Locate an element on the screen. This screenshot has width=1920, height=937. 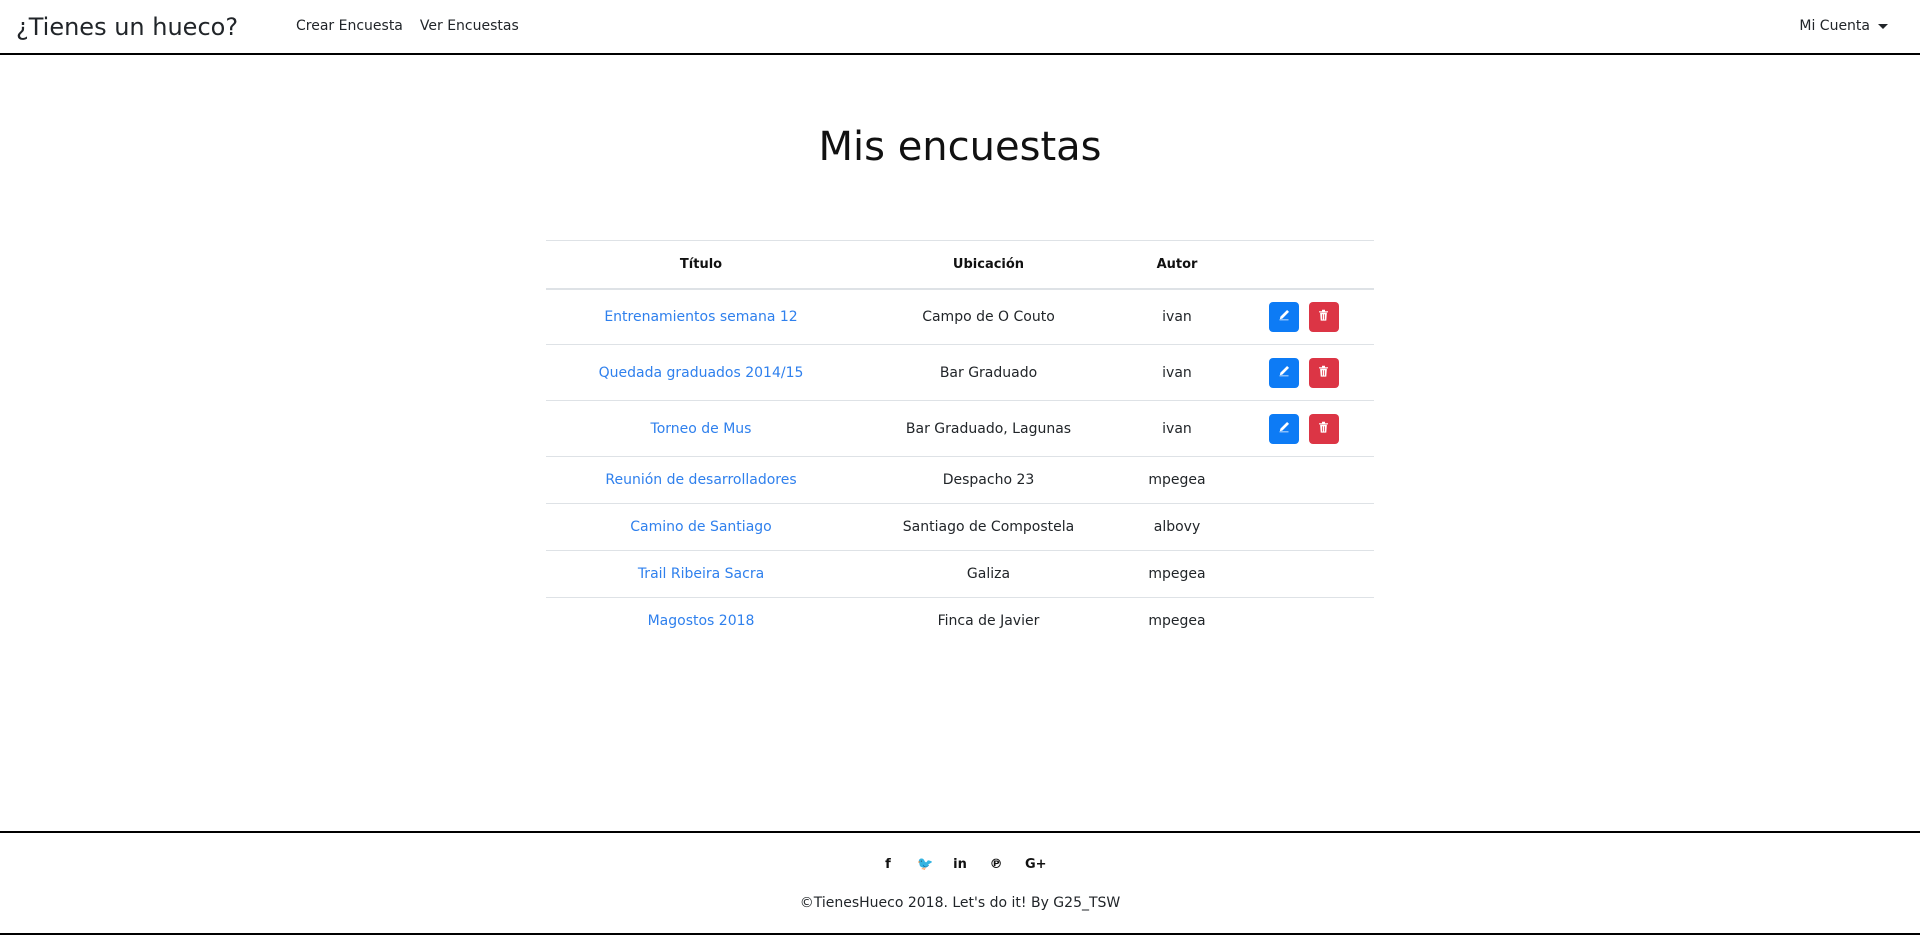
cell-title: Quedada graduados 2014/15 is located at coordinates (701, 372).